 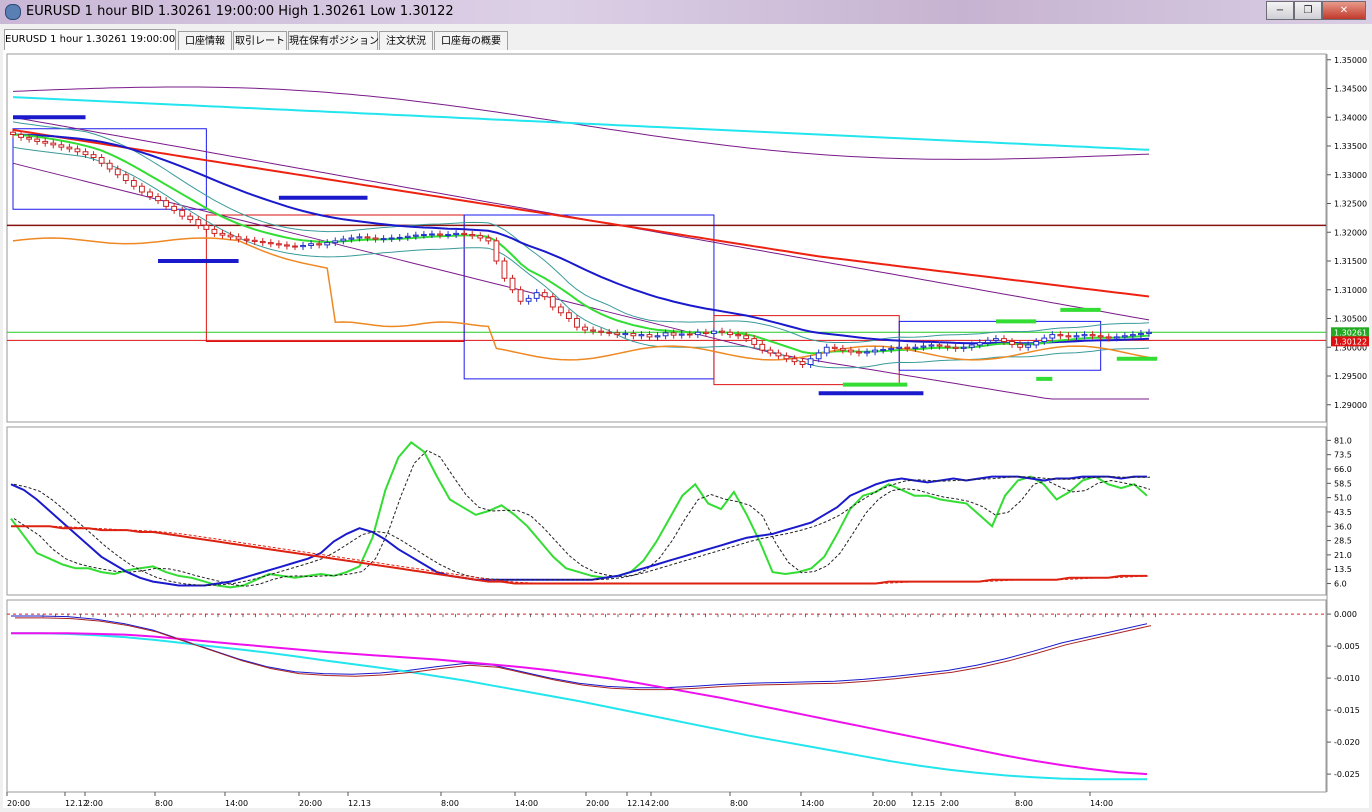 What do you see at coordinates (1350, 117) in the screenshot?
I see `price-tick-label: 1.34000` at bounding box center [1350, 117].